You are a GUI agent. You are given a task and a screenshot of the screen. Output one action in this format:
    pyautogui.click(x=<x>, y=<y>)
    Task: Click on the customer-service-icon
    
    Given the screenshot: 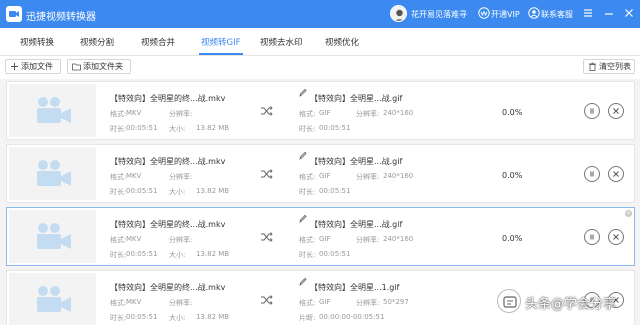 What is the action you would take?
    pyautogui.click(x=534, y=13)
    